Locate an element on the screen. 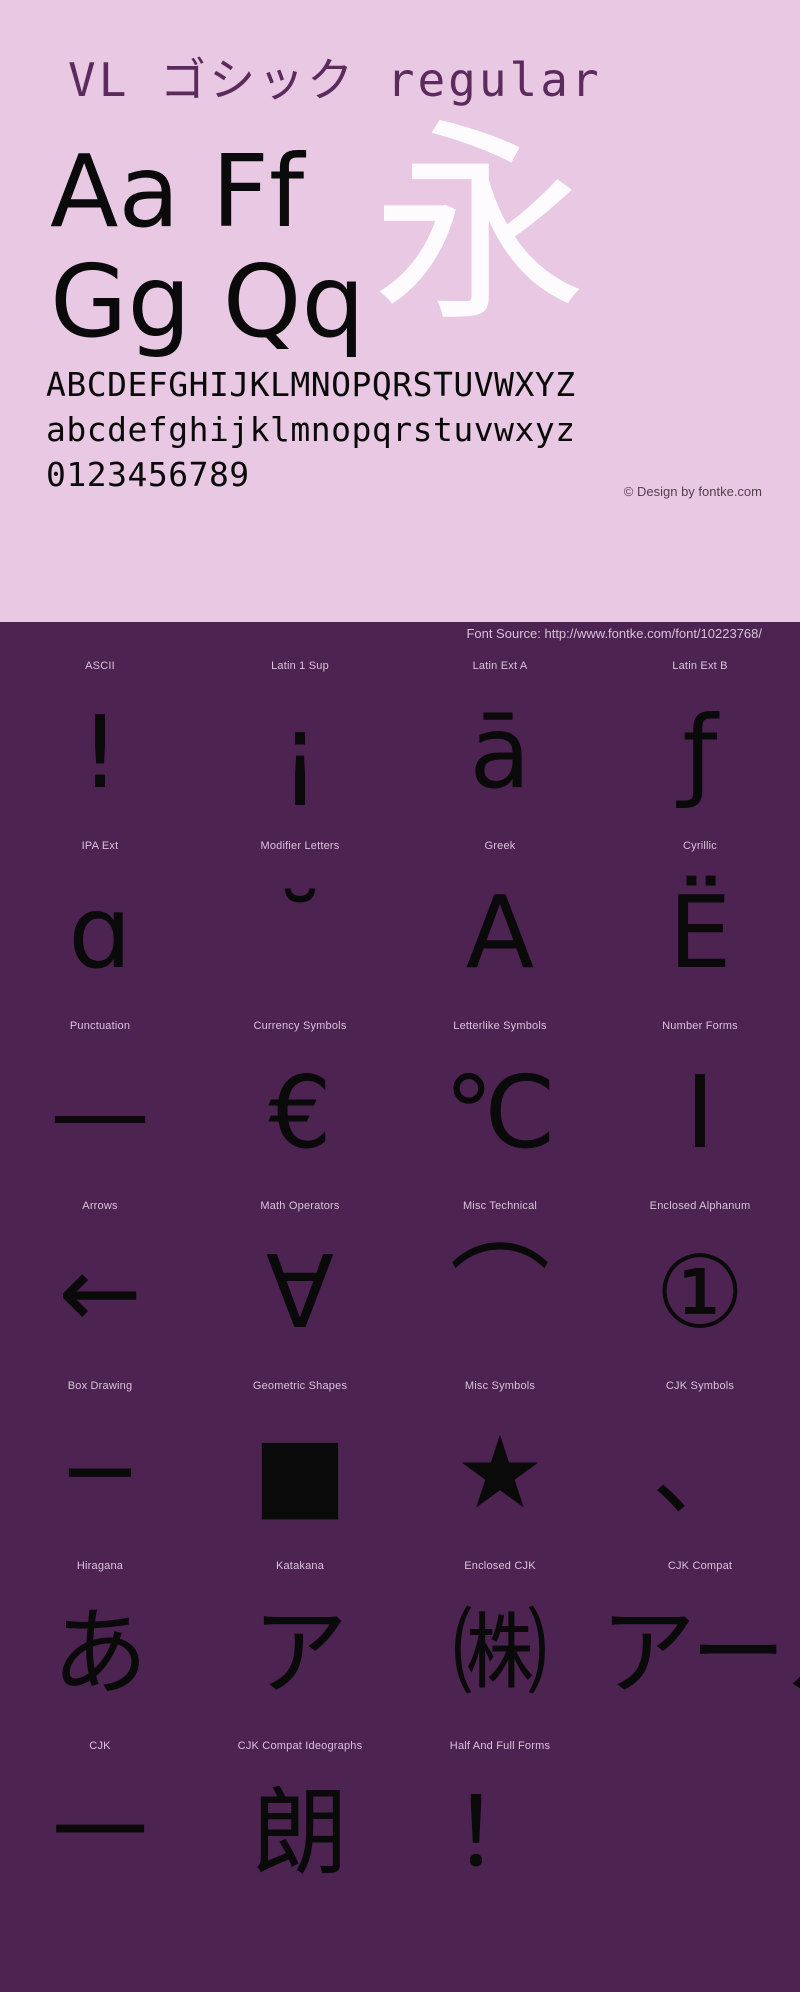 The width and height of the screenshot is (800, 1992). unicode-block-cell: Number Forms Ⅰ is located at coordinates (700, 1098).